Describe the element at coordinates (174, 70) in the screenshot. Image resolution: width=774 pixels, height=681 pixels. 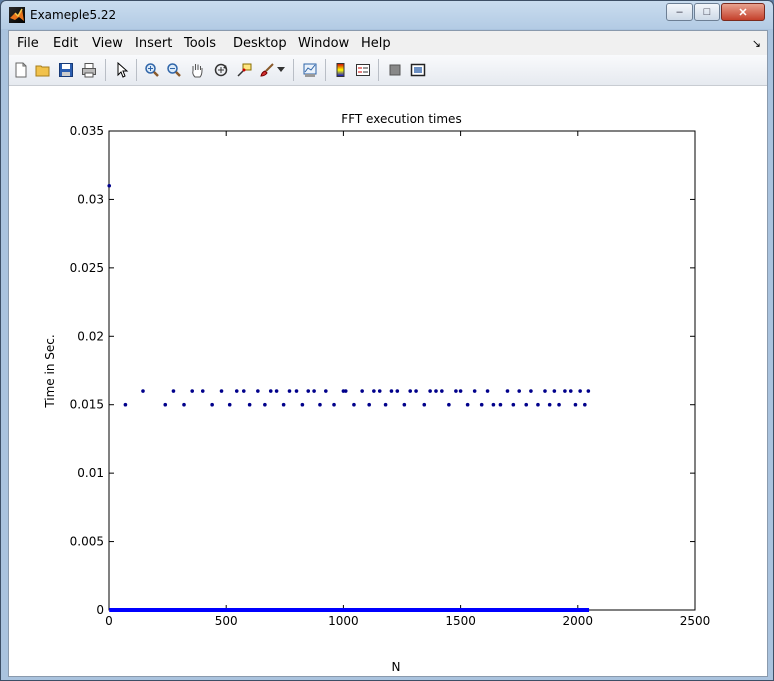
I see `zoom-out-icon` at that location.